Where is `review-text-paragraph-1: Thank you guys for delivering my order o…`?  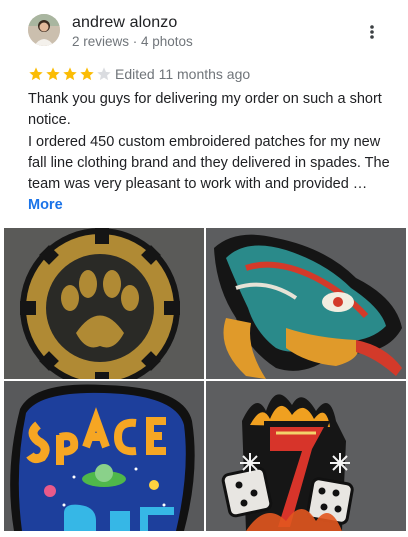 review-text-paragraph-1: Thank you guys for delivering my order o… is located at coordinates (205, 110).